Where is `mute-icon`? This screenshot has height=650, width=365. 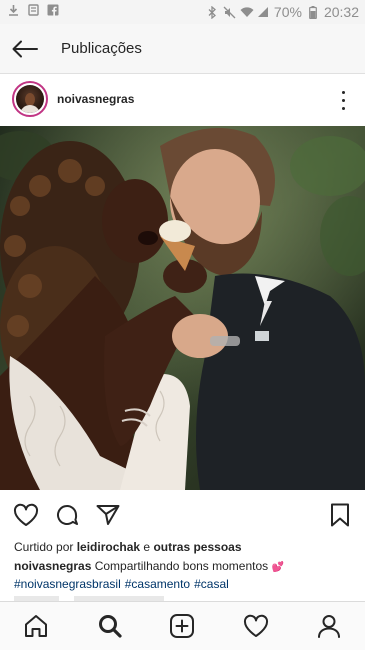 mute-icon is located at coordinates (229, 12).